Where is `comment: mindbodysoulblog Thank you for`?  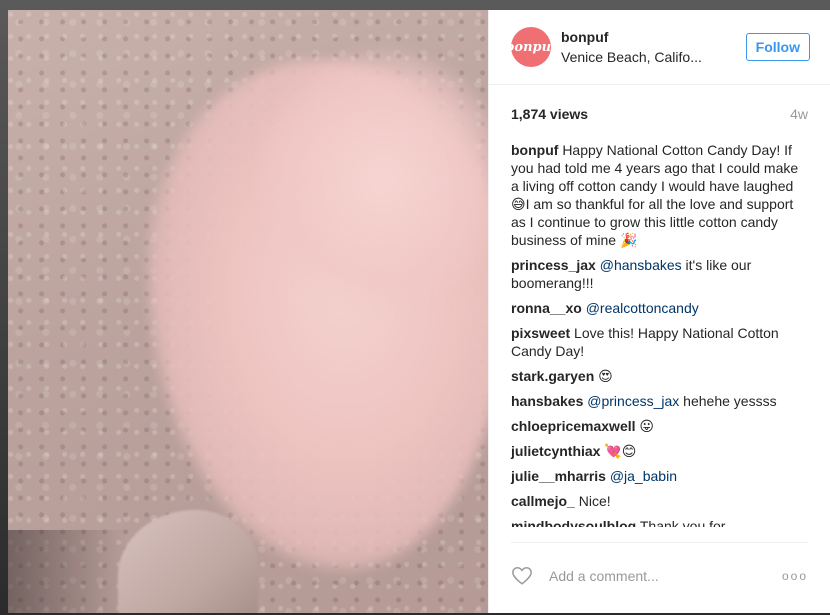 comment: mindbodysoulblog Thank you for is located at coordinates (659, 522).